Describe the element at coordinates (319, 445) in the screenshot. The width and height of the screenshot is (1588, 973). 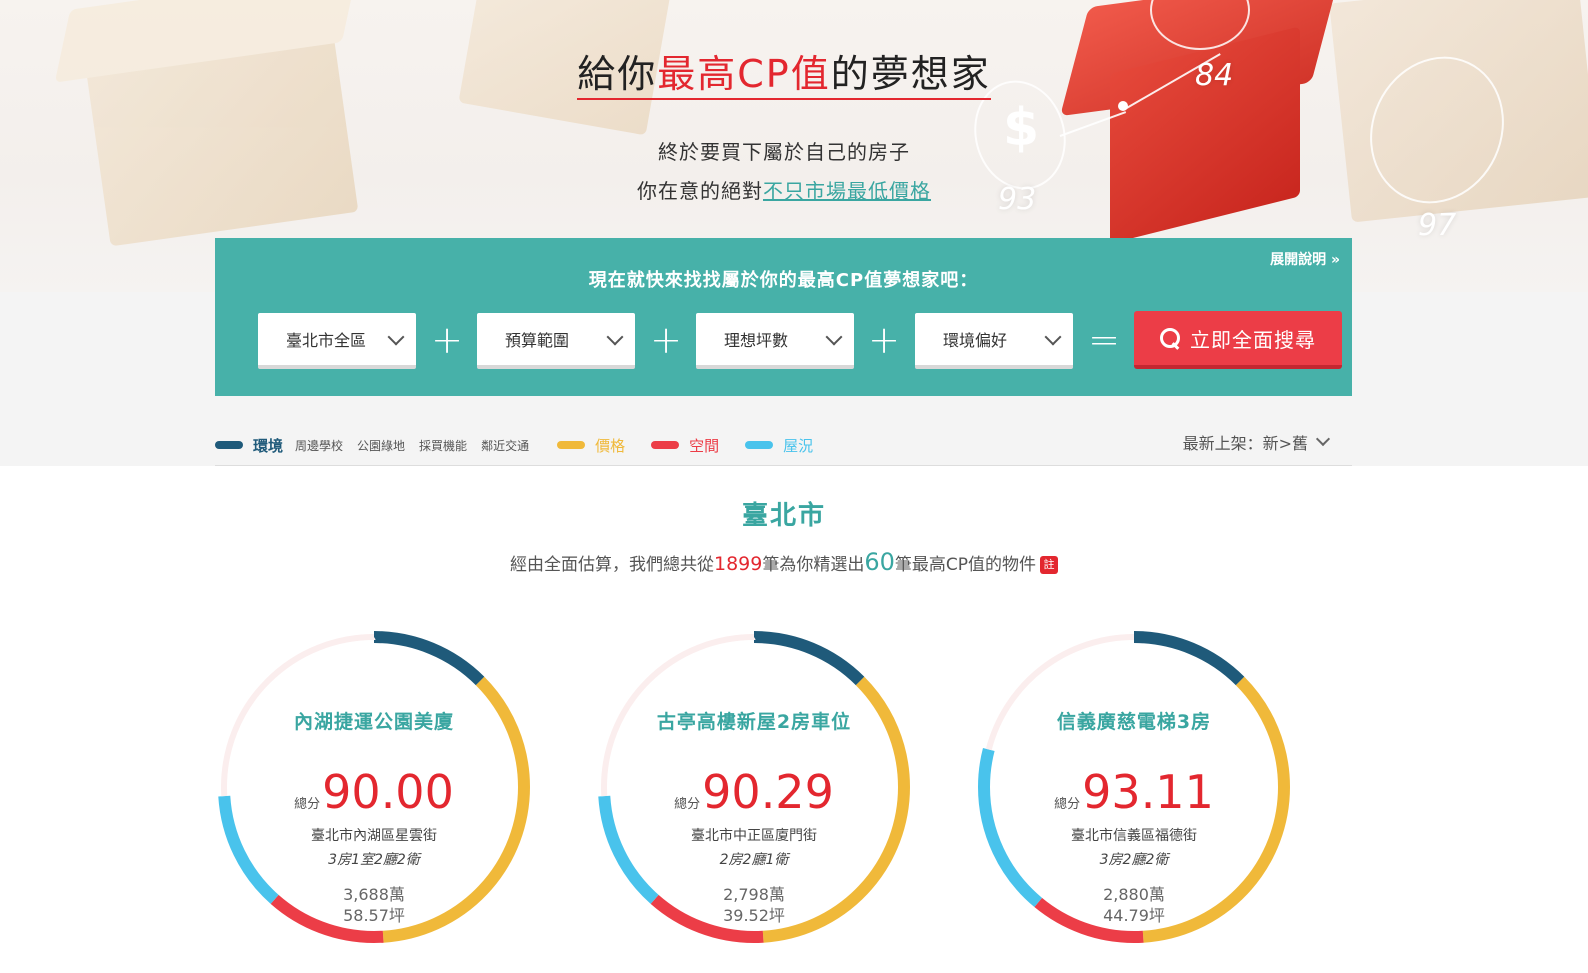
I see `legend-env-sub: 周邊學校` at that location.